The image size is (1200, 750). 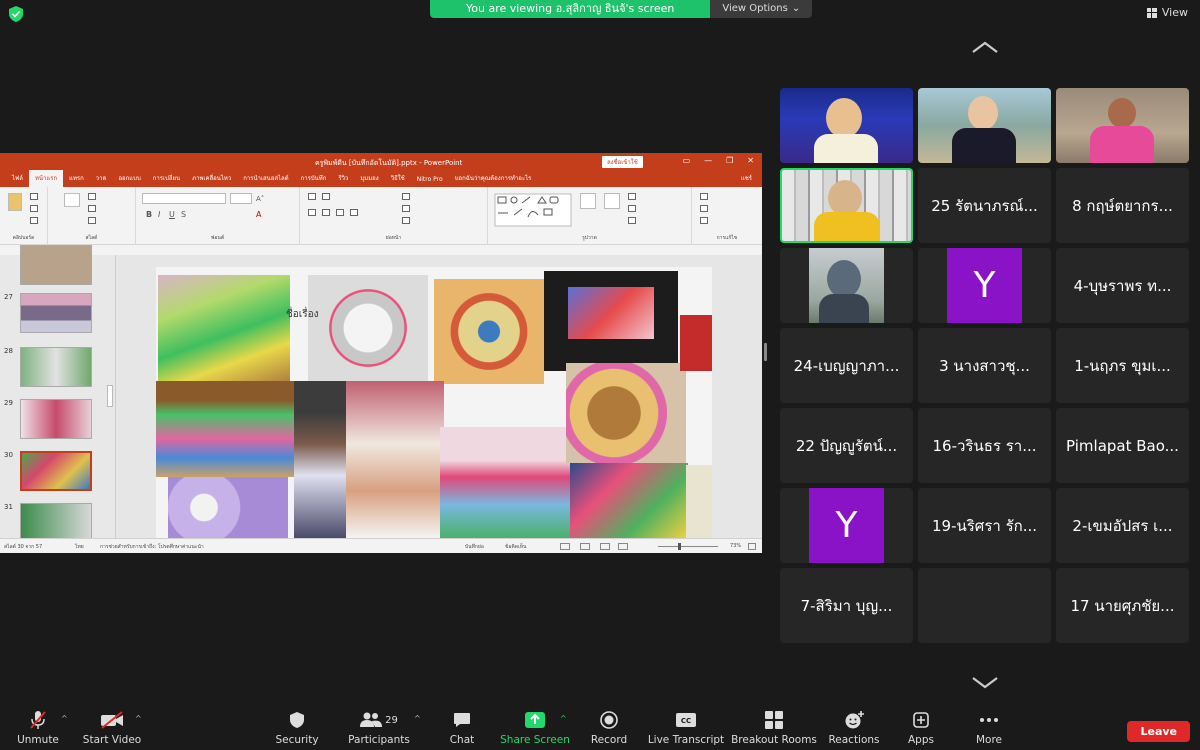 What do you see at coordinates (708, 160) in the screenshot?
I see `minimize-icon: —` at bounding box center [708, 160].